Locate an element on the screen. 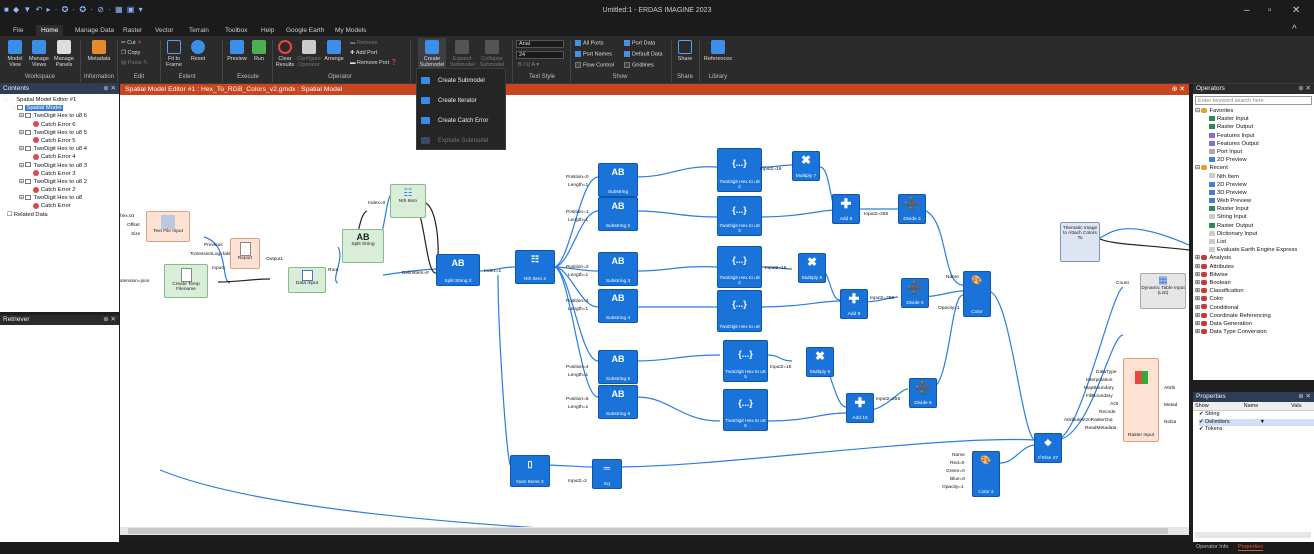 The image size is (1314, 554). port-metadata-out: Metad is located at coordinates (1170, 405).